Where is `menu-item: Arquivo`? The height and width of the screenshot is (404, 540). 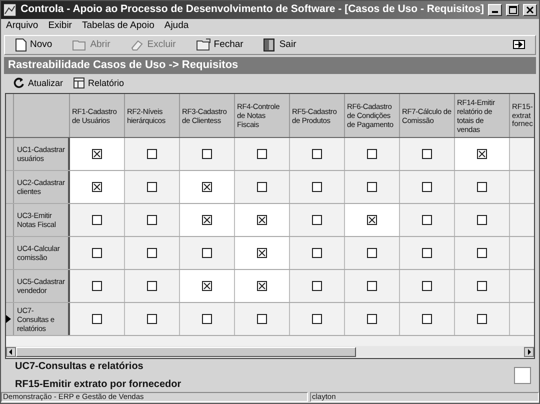
menu-item: Arquivo is located at coordinates (22, 26).